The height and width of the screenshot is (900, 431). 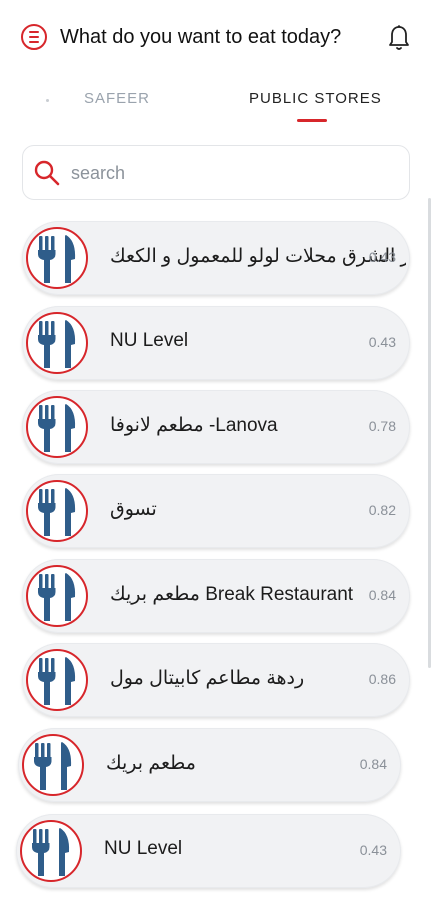 What do you see at coordinates (34, 37) in the screenshot?
I see `menu-icon` at bounding box center [34, 37].